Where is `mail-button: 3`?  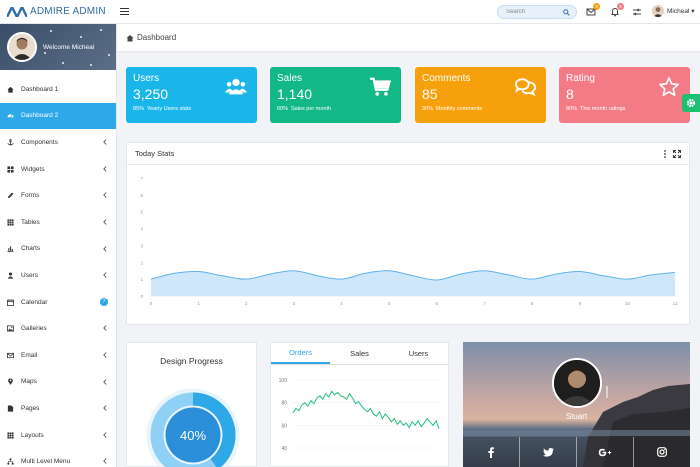
mail-button: 3 is located at coordinates (593, 10).